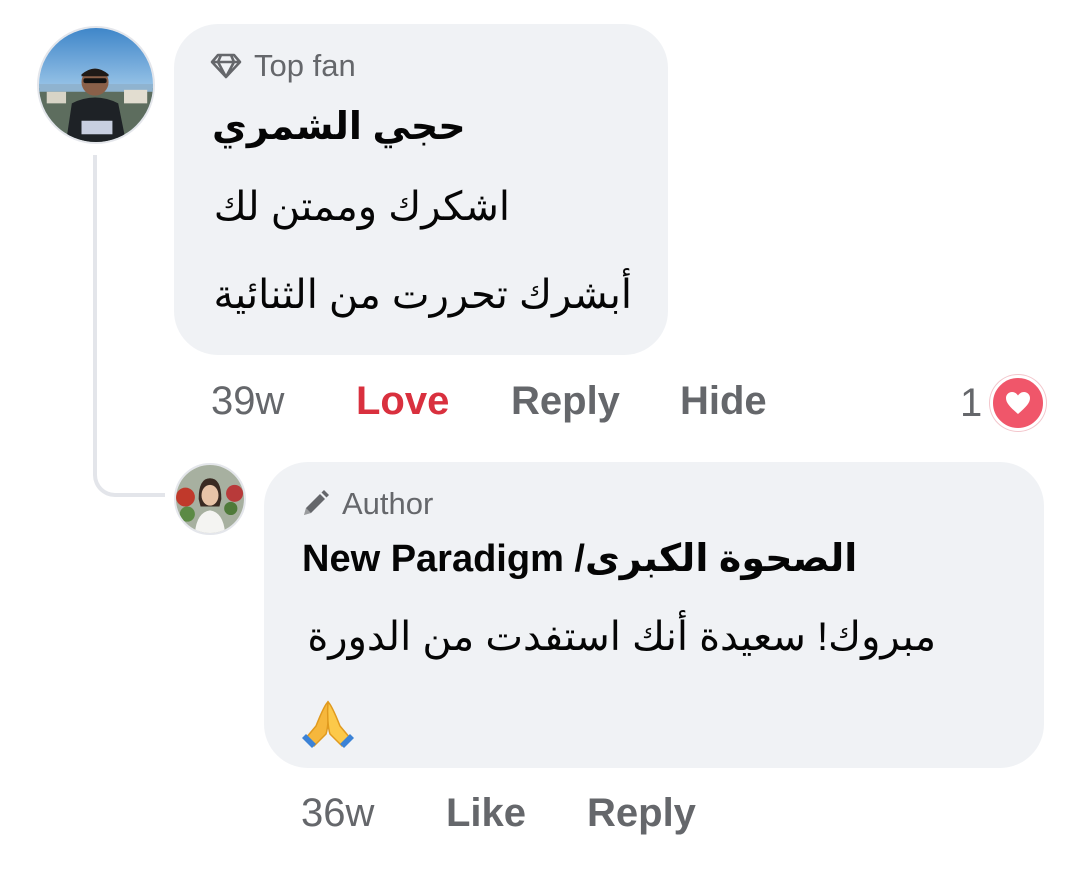  I want to click on badge-label: Top fan, so click(305, 65).